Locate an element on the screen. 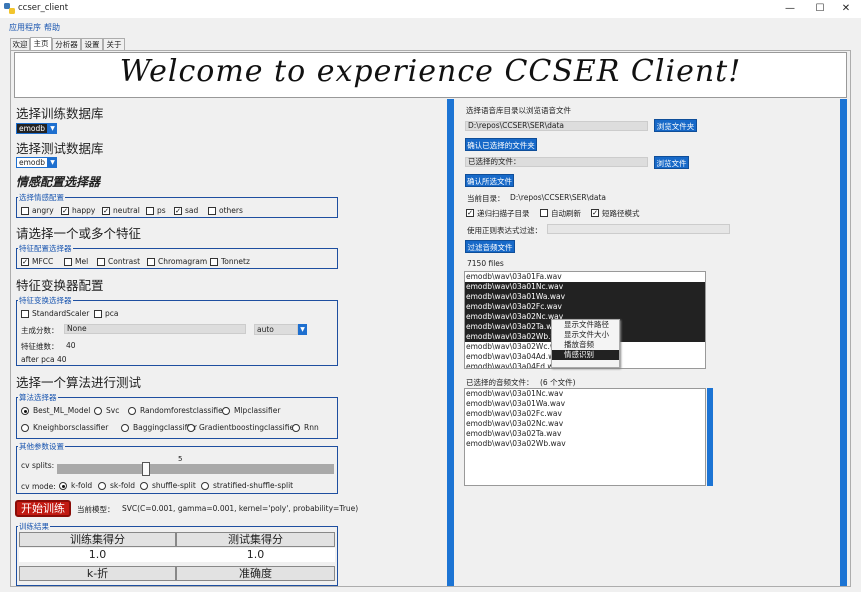 This screenshot has width=861, height=592. emotion-label: others is located at coordinates (231, 210).